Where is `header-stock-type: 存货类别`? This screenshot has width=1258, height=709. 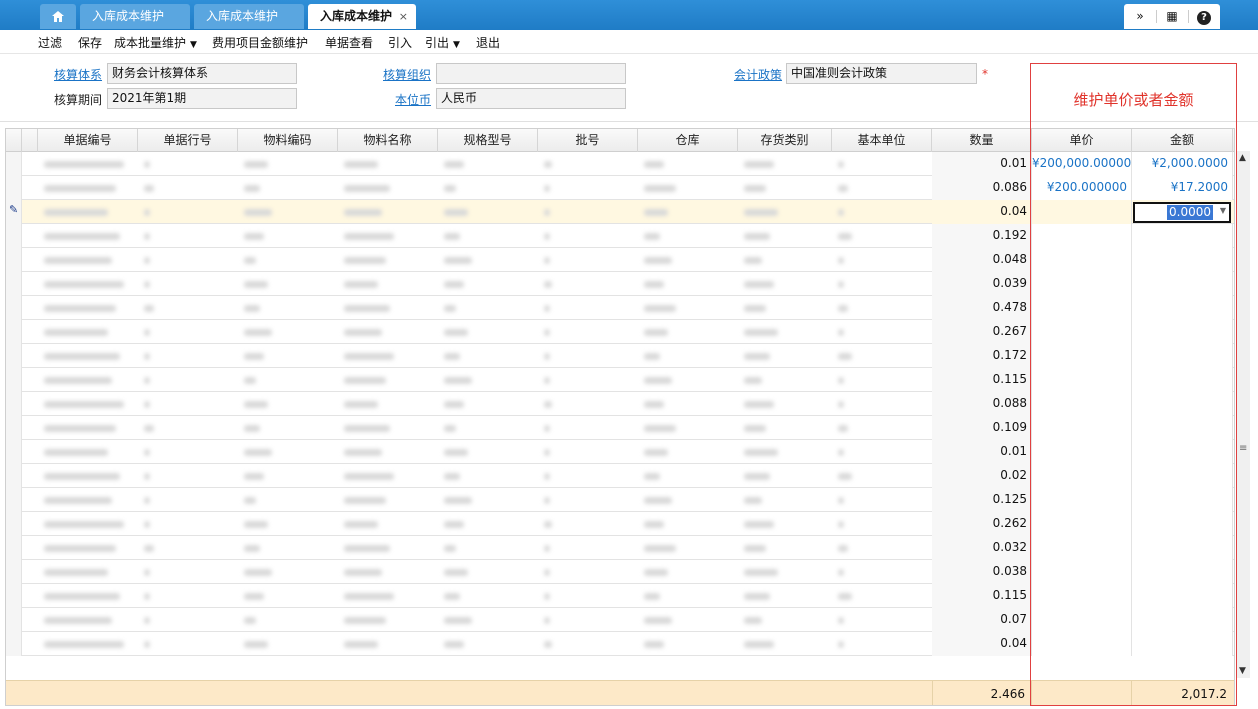
header-stock-type: 存货类别 is located at coordinates (785, 140).